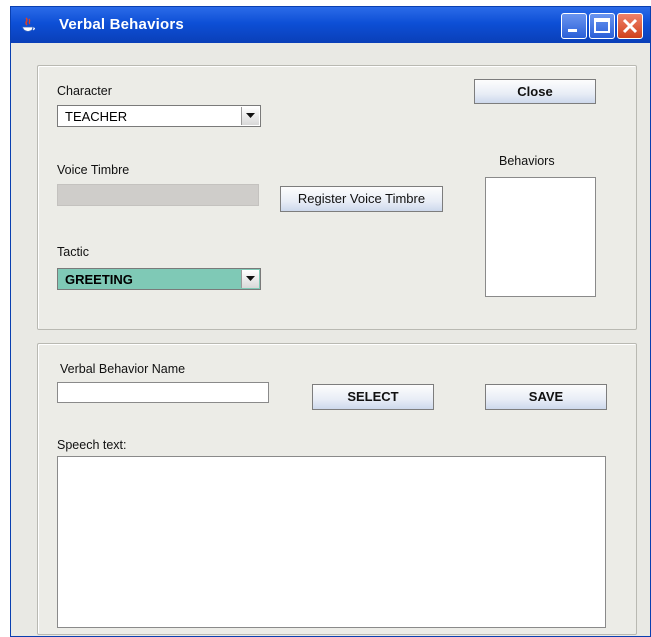  Describe the element at coordinates (546, 397) in the screenshot. I see `save-button: SAVE` at that location.